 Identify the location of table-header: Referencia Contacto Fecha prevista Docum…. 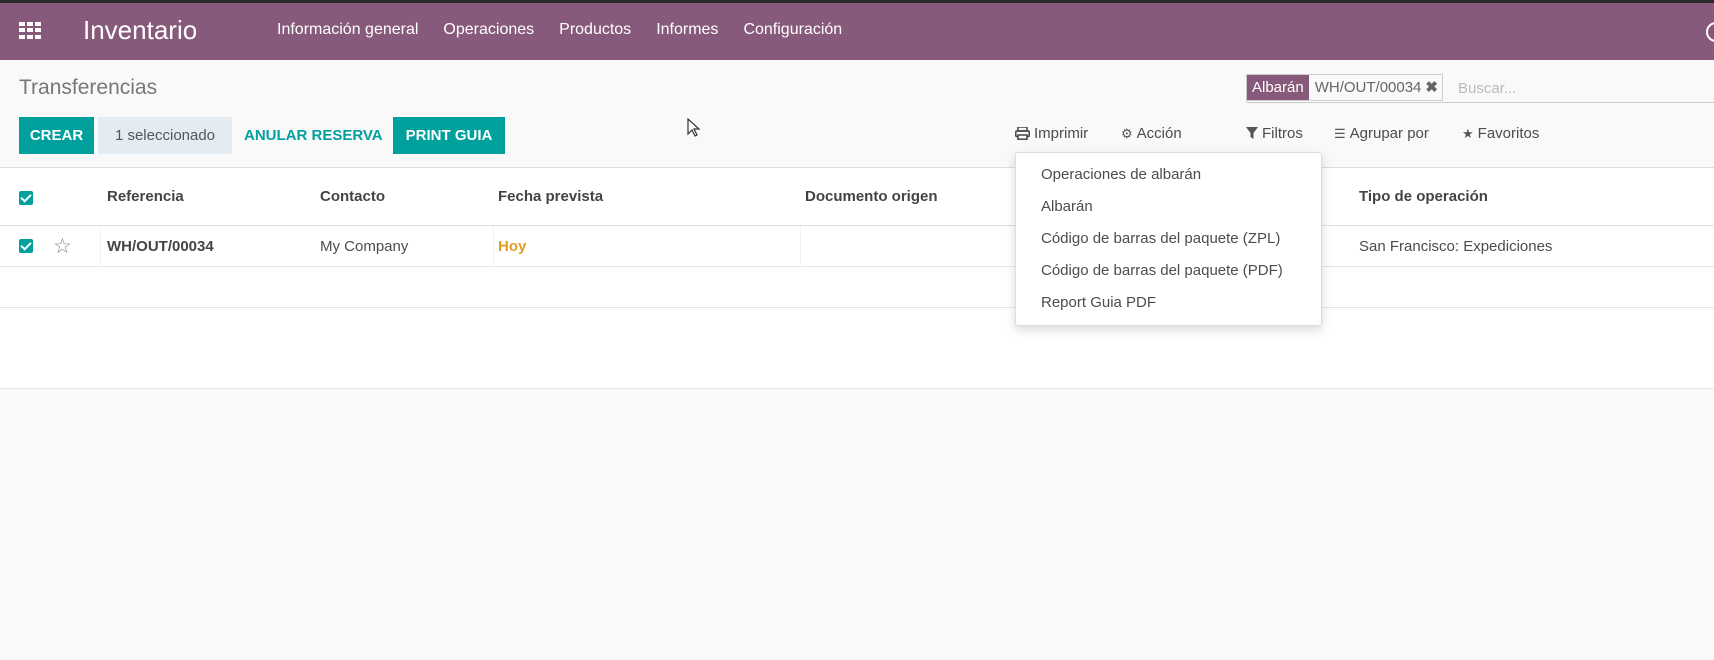
(857, 196).